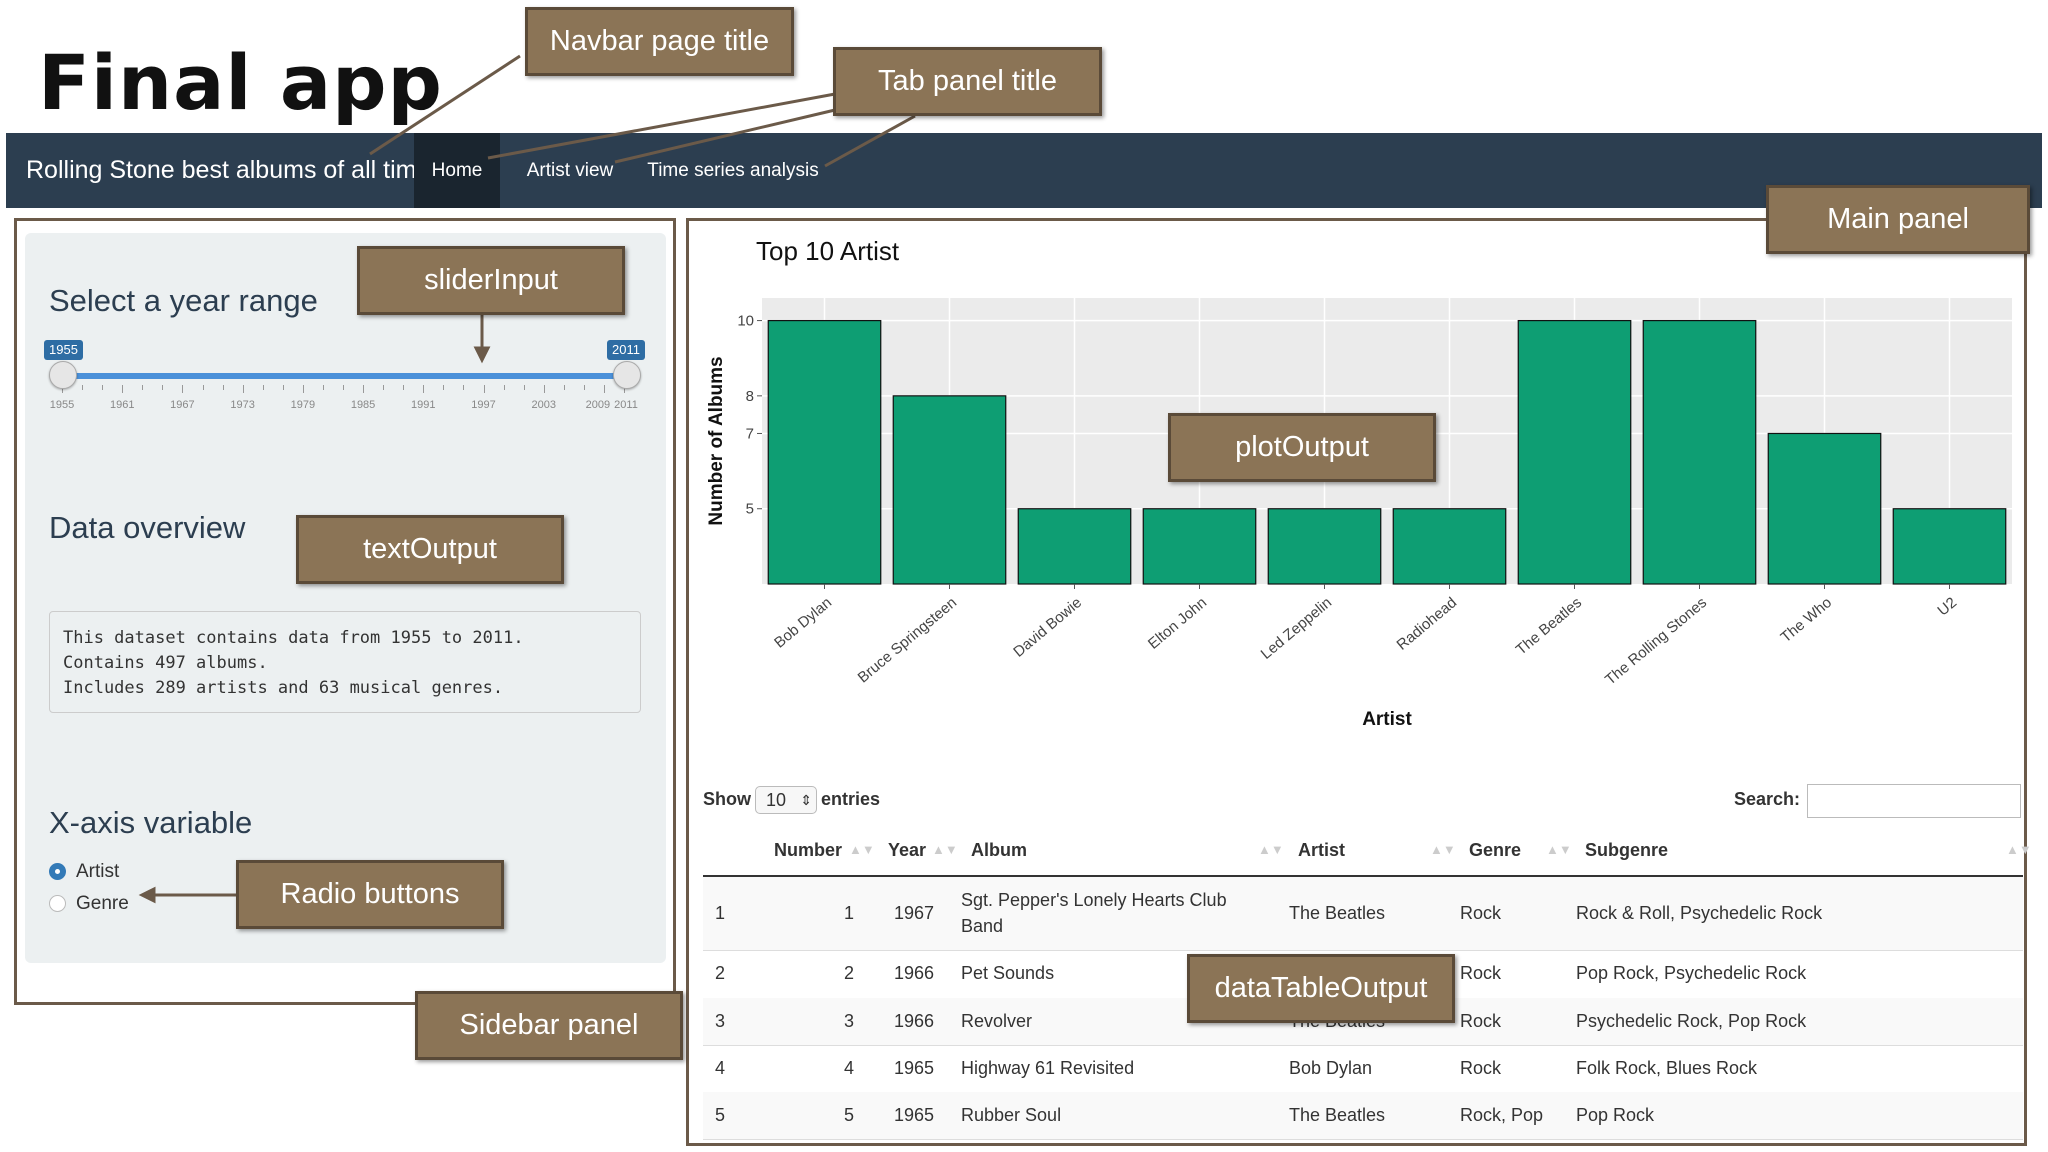  I want to click on annotation-slider-input: sliderInput, so click(491, 280).